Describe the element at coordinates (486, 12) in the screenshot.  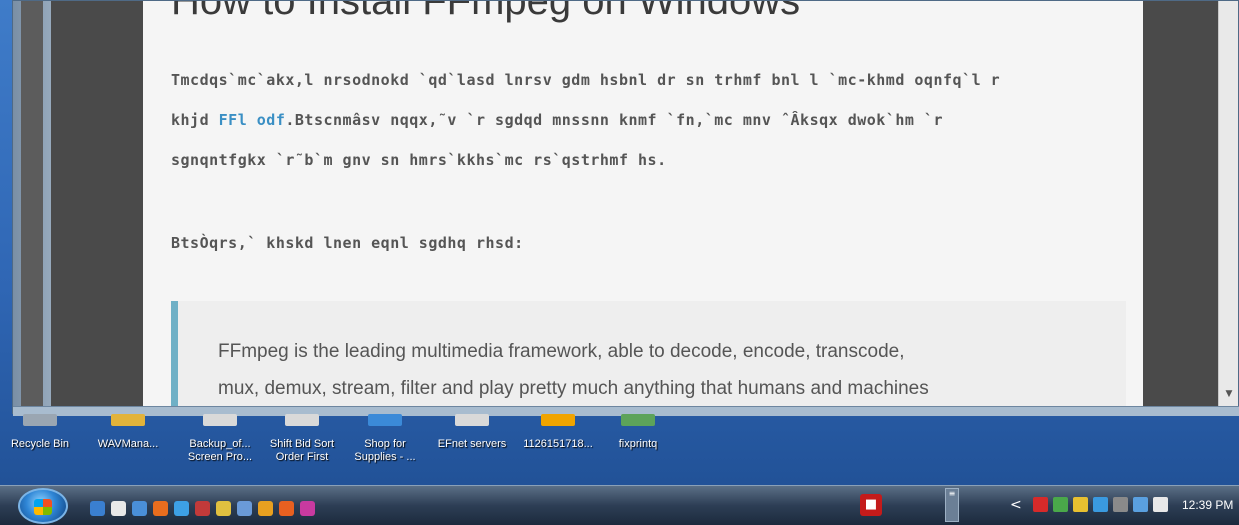
I see `page-title: How to Install FFmpeg on Windows` at that location.